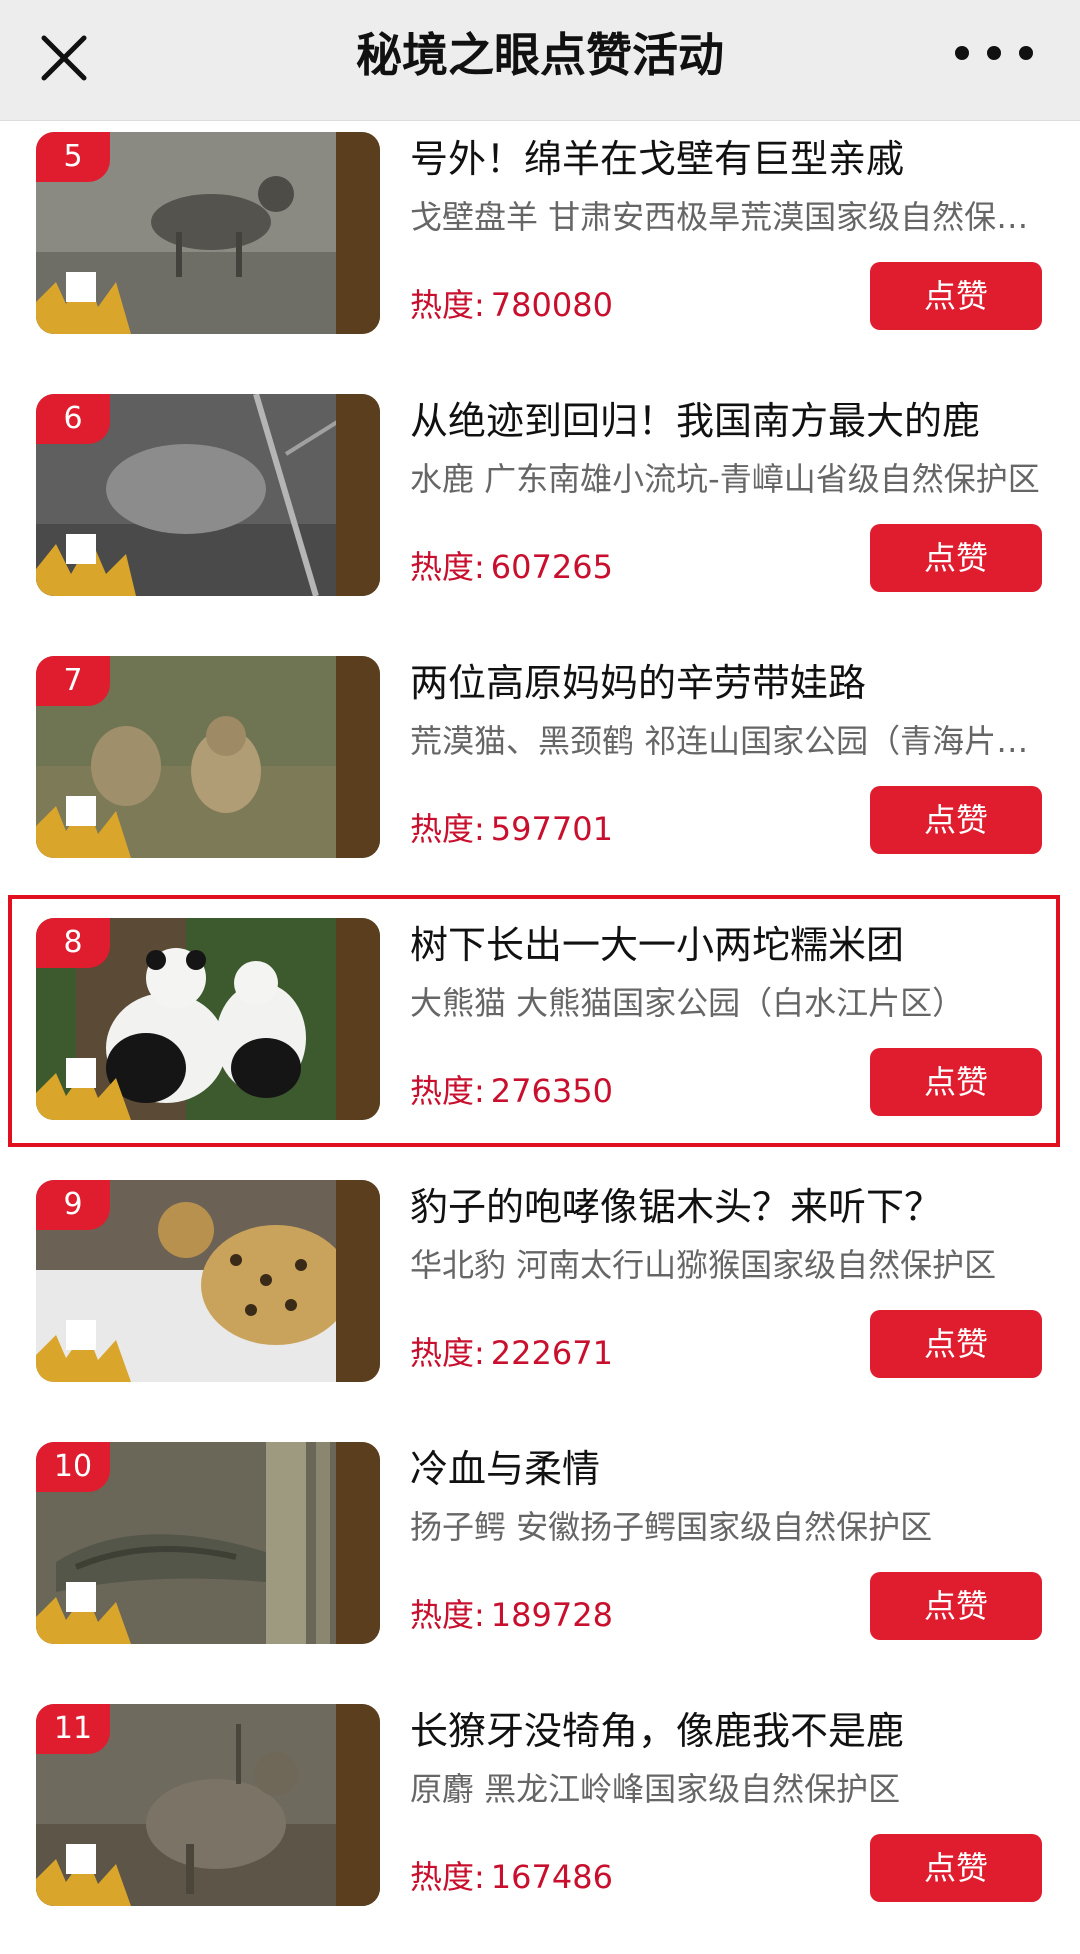  What do you see at coordinates (687, 1003) in the screenshot?
I see `item-subtitle: 大熊猫 大熊猫国家公园（白水江片区）` at bounding box center [687, 1003].